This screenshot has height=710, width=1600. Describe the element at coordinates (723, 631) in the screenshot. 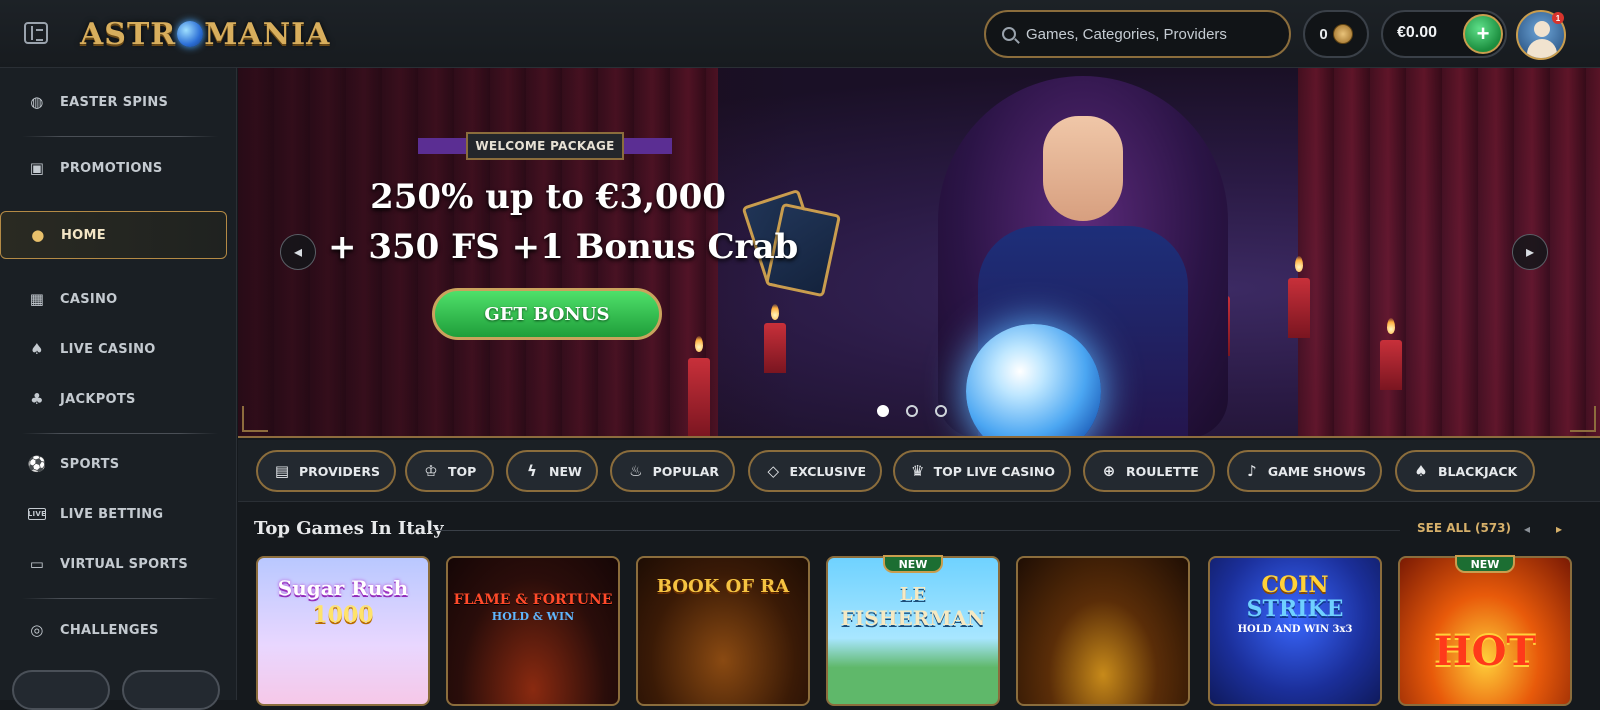

I see `game-tile-book-of-ra: BOOK OF RA` at that location.